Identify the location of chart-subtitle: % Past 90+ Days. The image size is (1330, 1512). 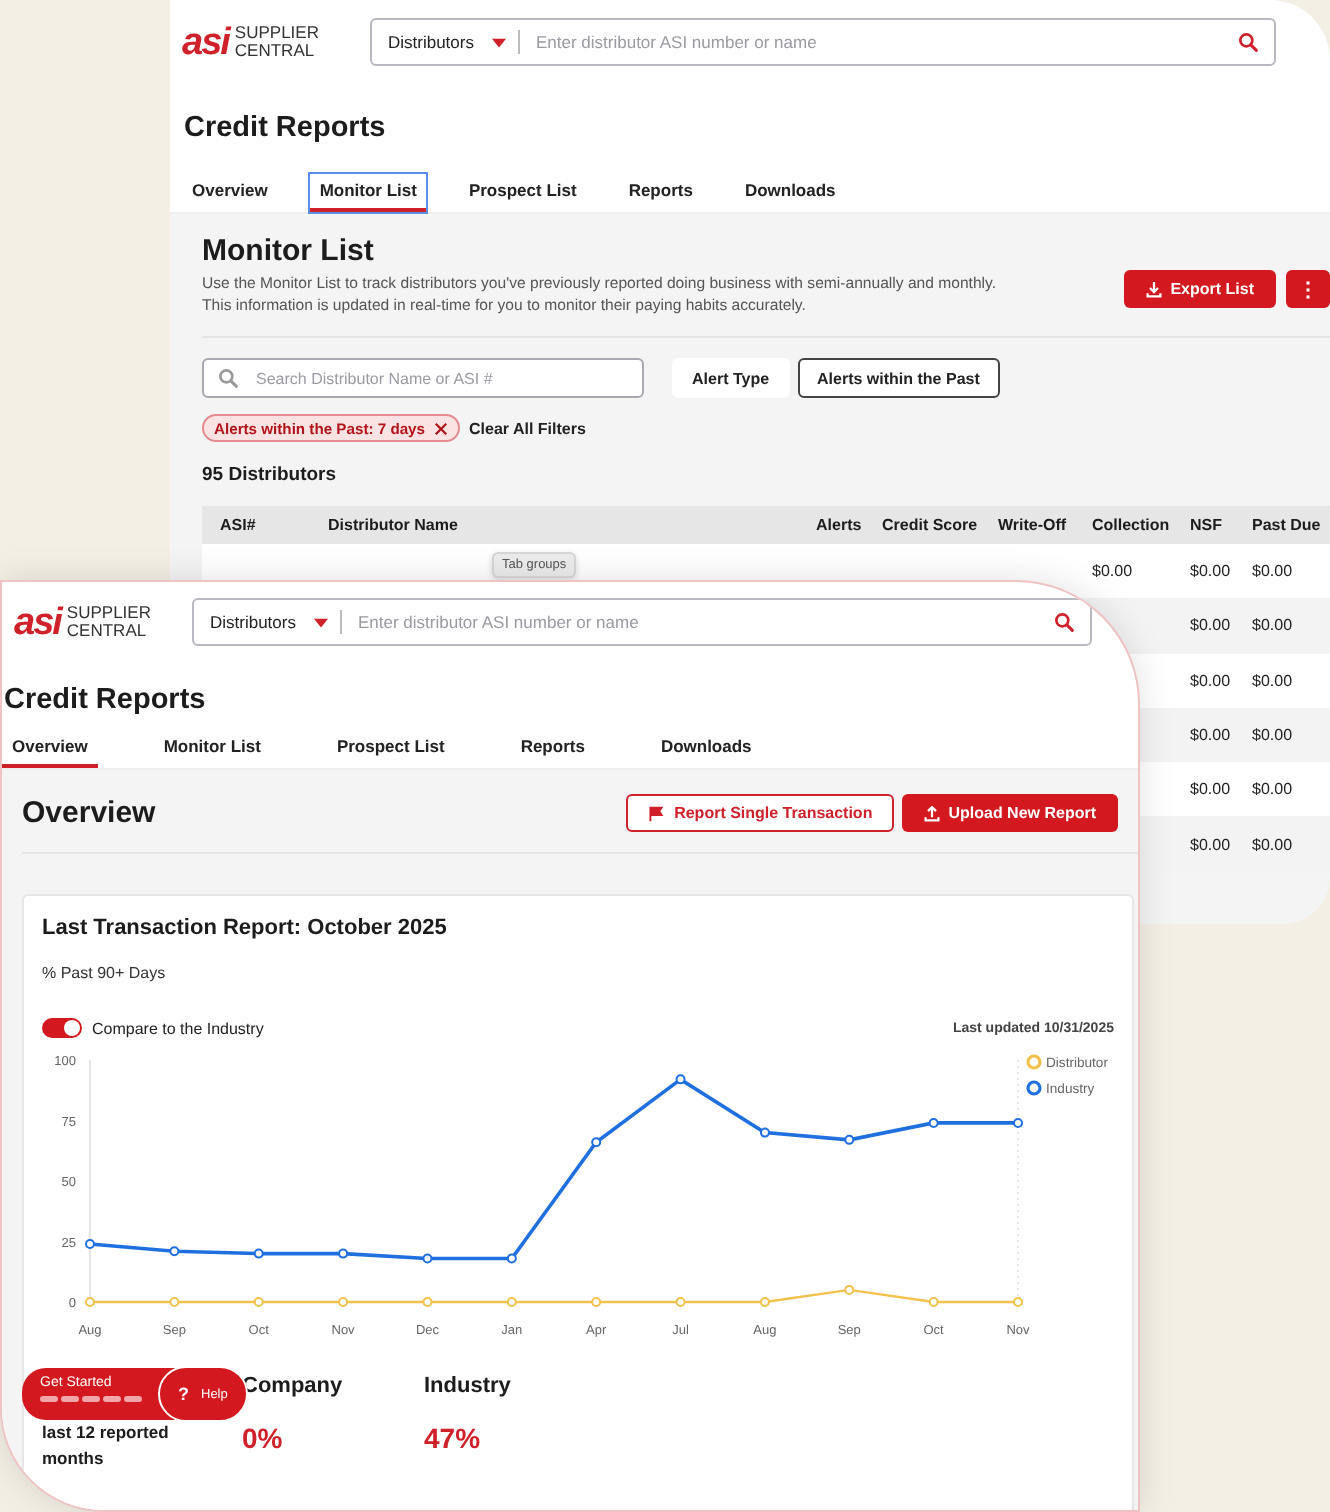
(105, 973).